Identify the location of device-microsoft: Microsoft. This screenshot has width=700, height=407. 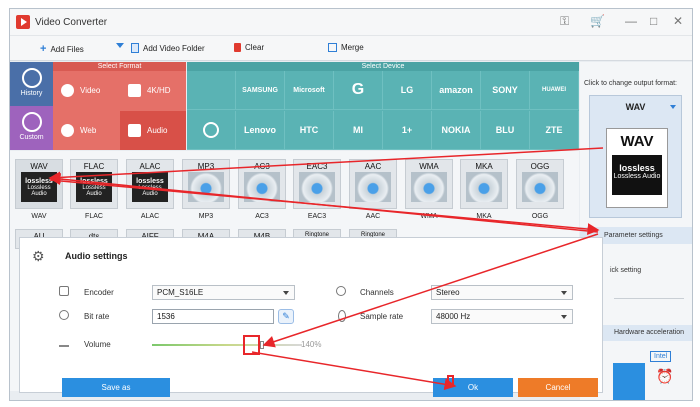
(309, 90).